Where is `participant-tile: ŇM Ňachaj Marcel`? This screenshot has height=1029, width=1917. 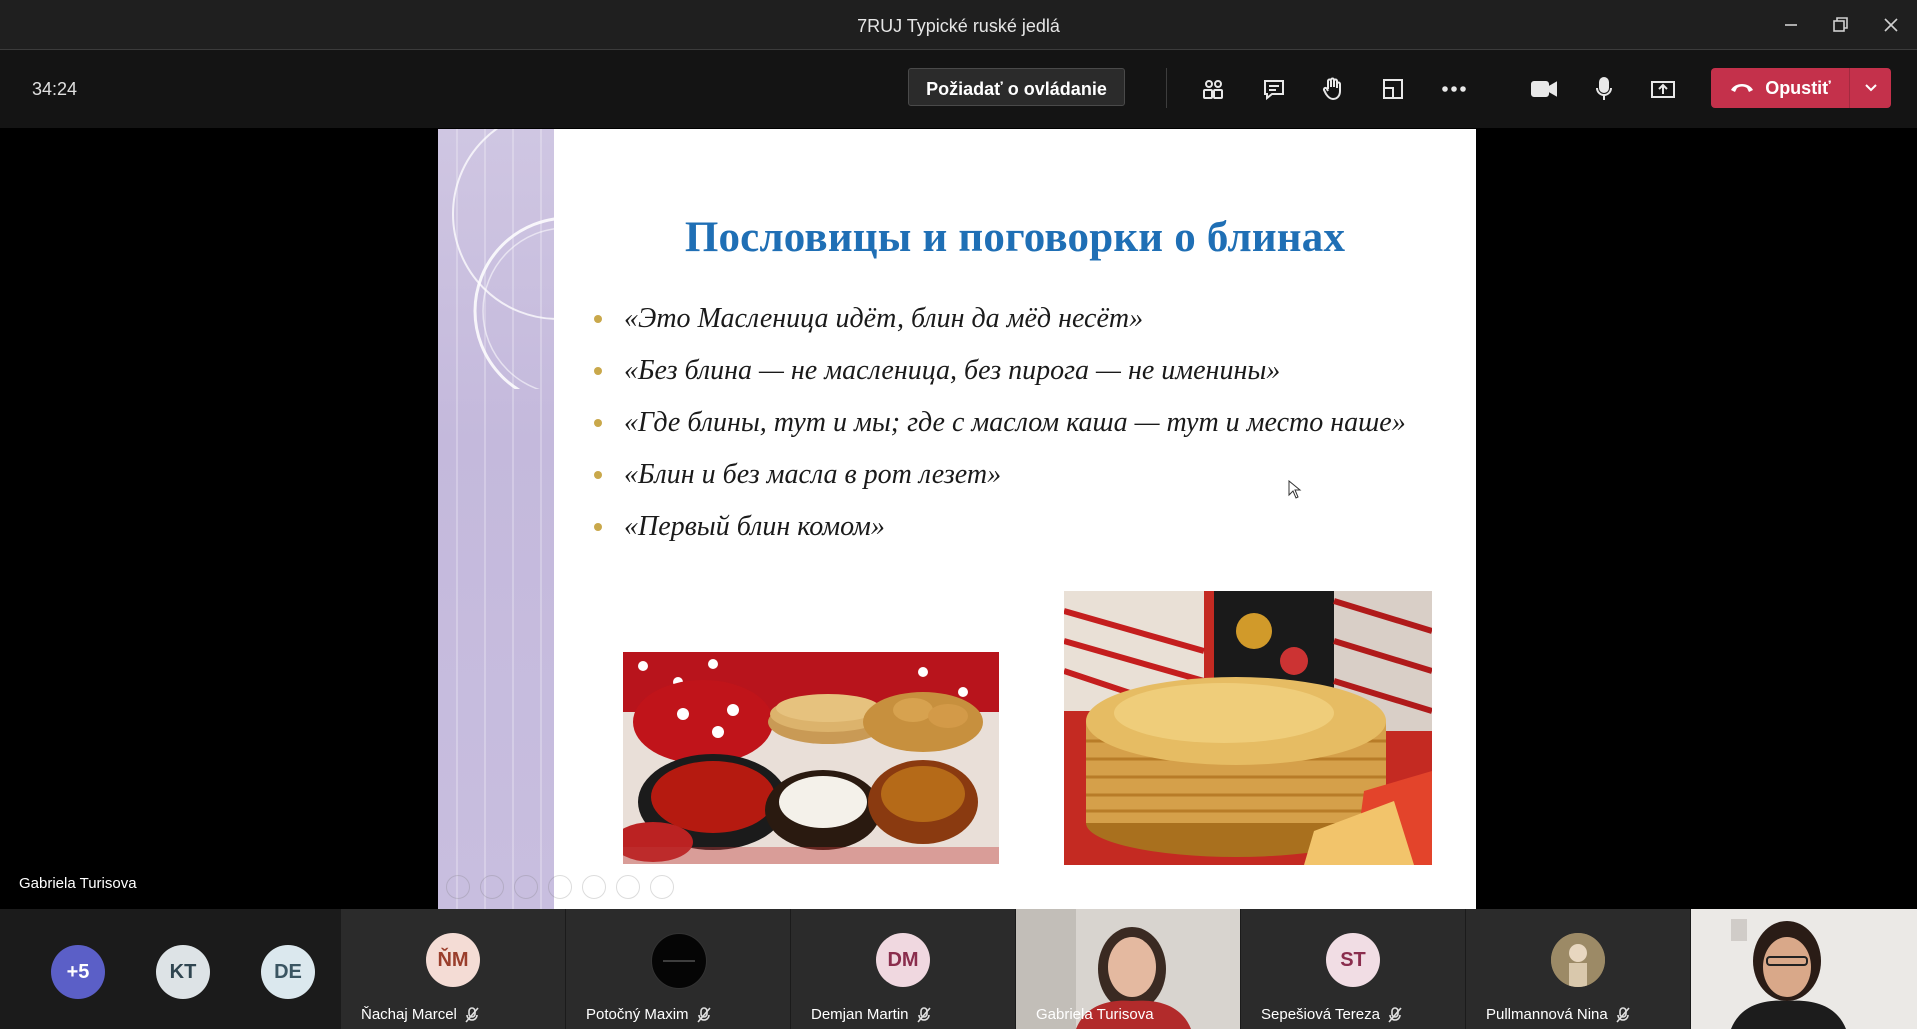 participant-tile: ŇM Ňachaj Marcel is located at coordinates (453, 969).